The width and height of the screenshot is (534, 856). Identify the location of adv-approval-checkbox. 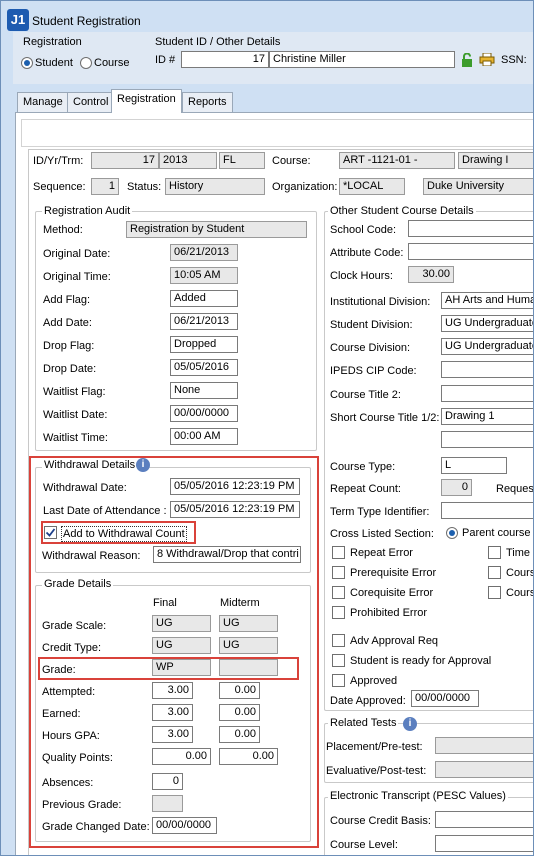
(338, 640).